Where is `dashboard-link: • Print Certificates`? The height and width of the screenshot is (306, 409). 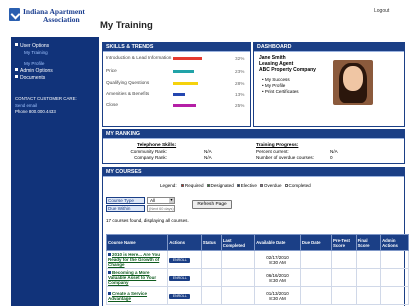
dashboard-link: • Print Certificates is located at coordinates (280, 92).